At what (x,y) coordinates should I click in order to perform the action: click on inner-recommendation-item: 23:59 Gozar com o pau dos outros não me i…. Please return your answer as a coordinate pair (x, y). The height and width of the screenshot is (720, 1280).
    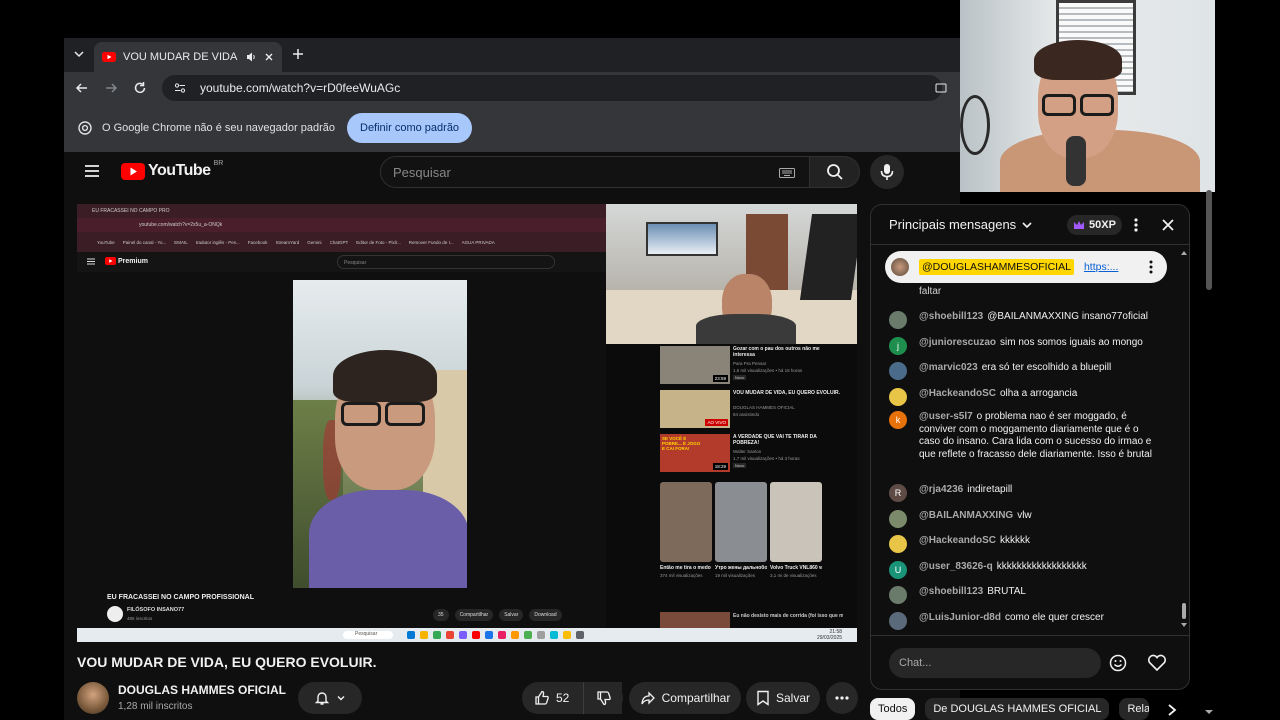
    Looking at the image, I should click on (755, 366).